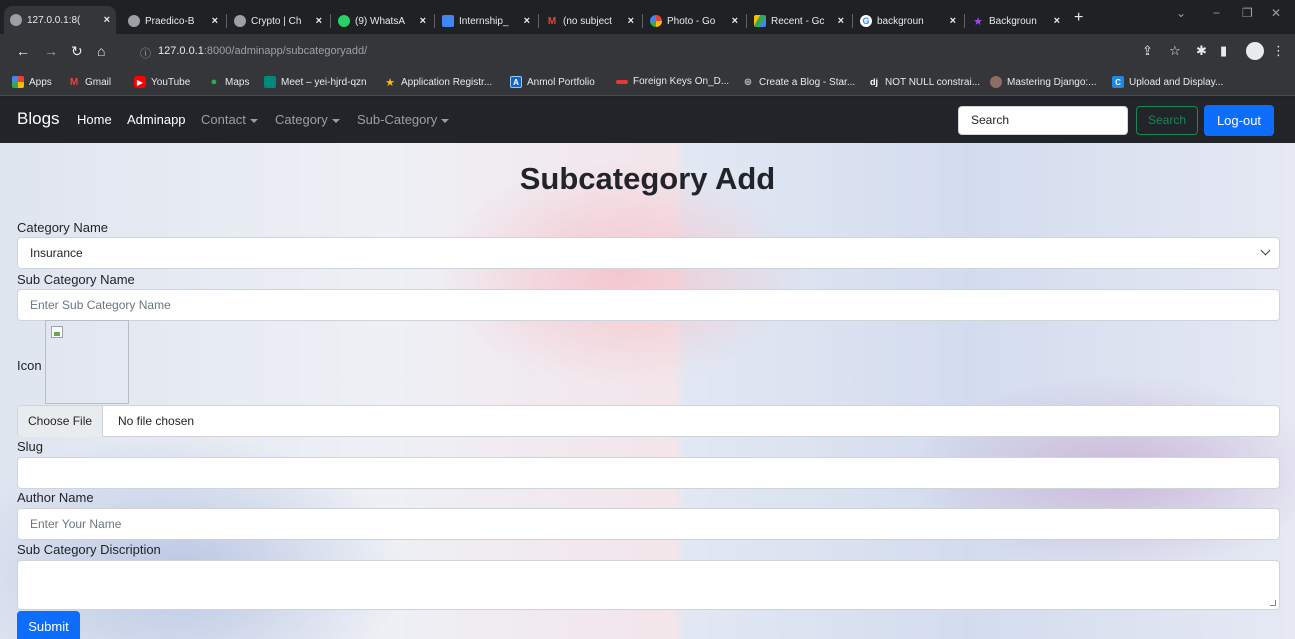 The image size is (1295, 639). Describe the element at coordinates (799, 21) in the screenshot. I see `browser-tab: Recent - Gc ×` at that location.